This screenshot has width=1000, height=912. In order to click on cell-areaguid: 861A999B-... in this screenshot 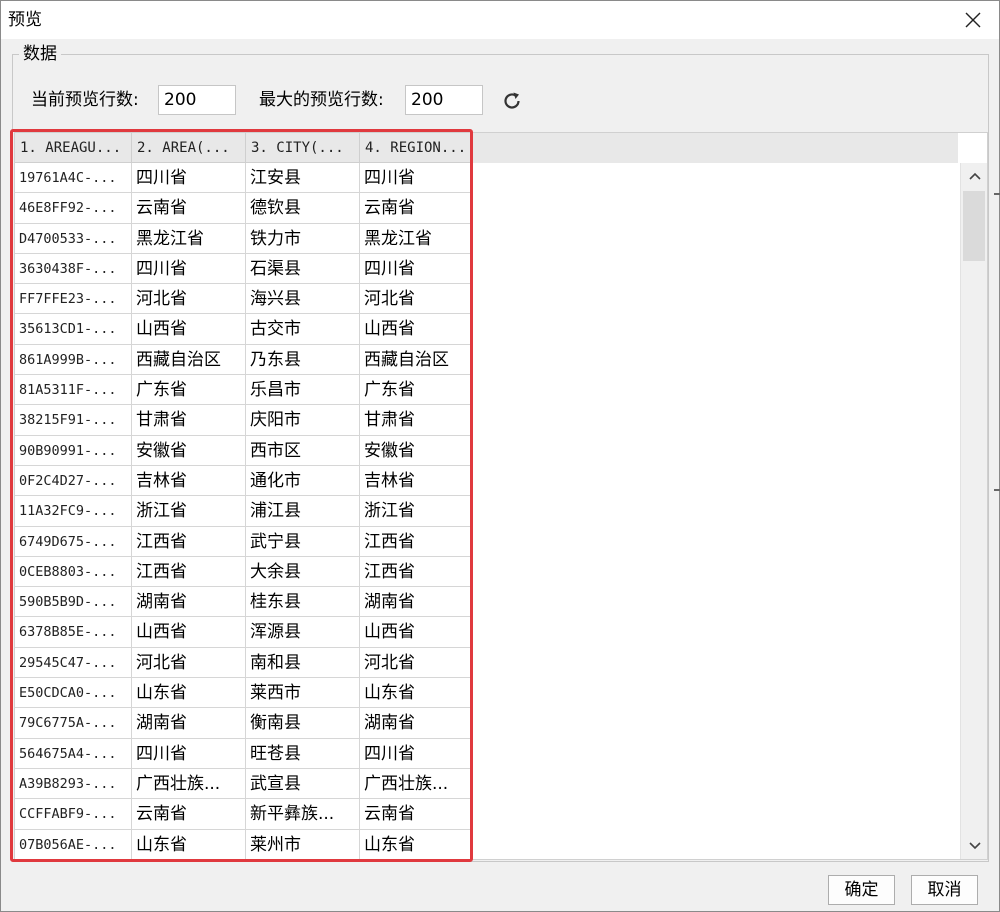, I will do `click(73, 360)`.